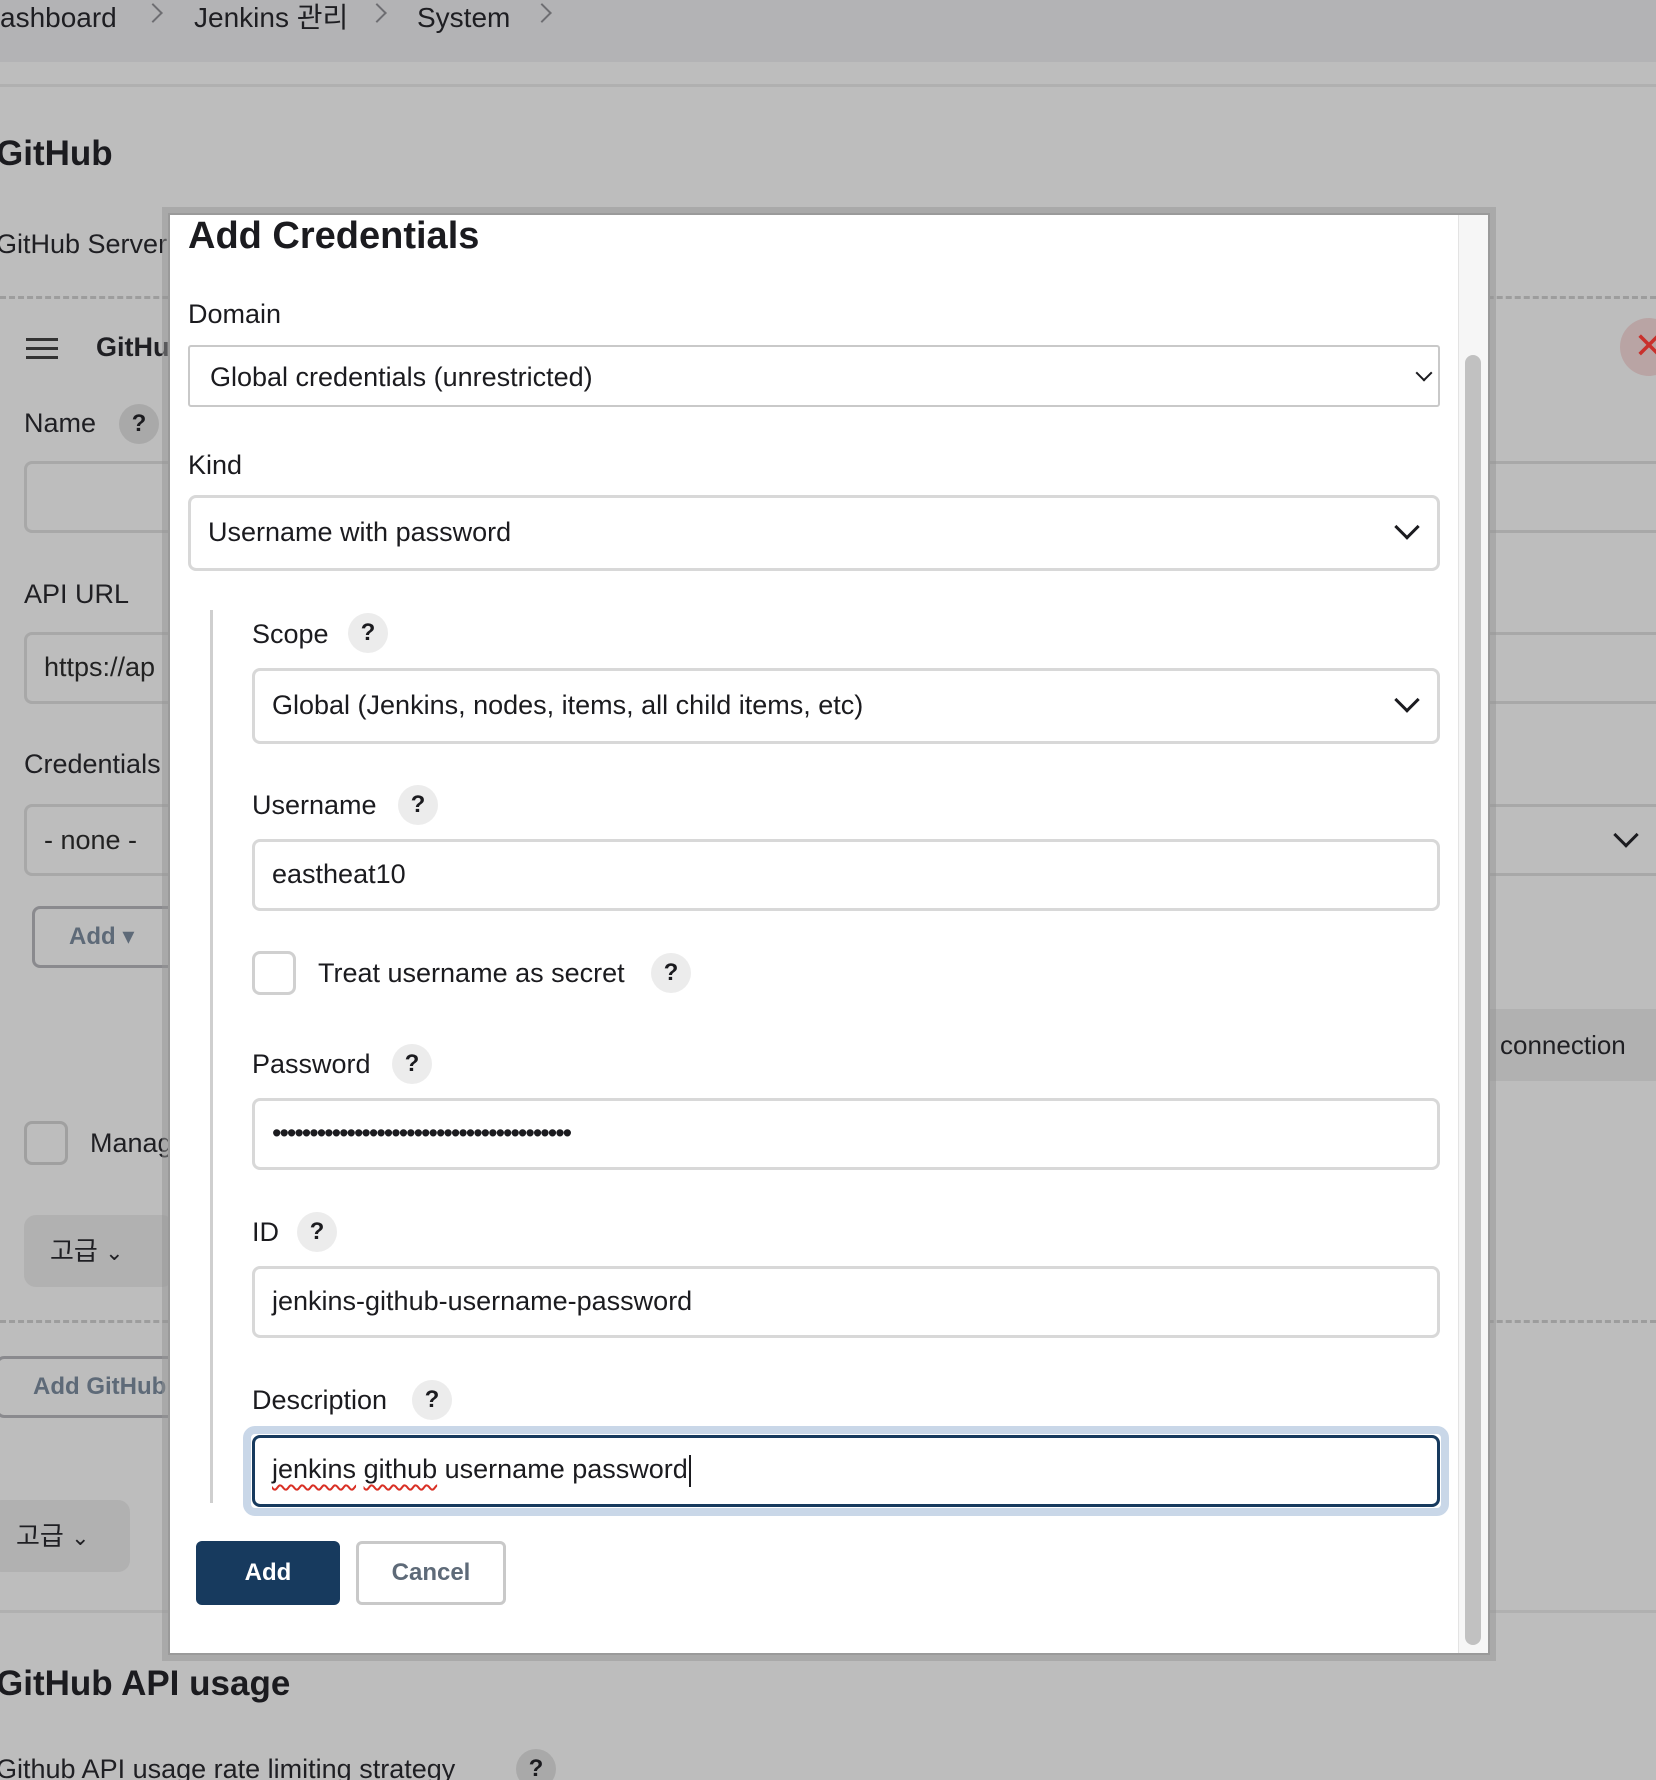 The width and height of the screenshot is (1656, 1780). I want to click on password-input: ••••••••••••••••••••••••••••••••••••••••, so click(846, 1134).